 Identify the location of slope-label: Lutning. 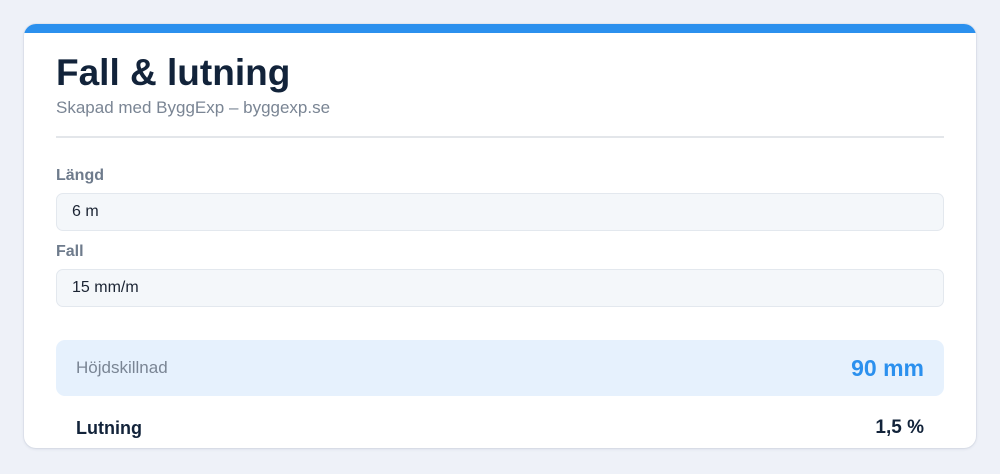
(109, 428).